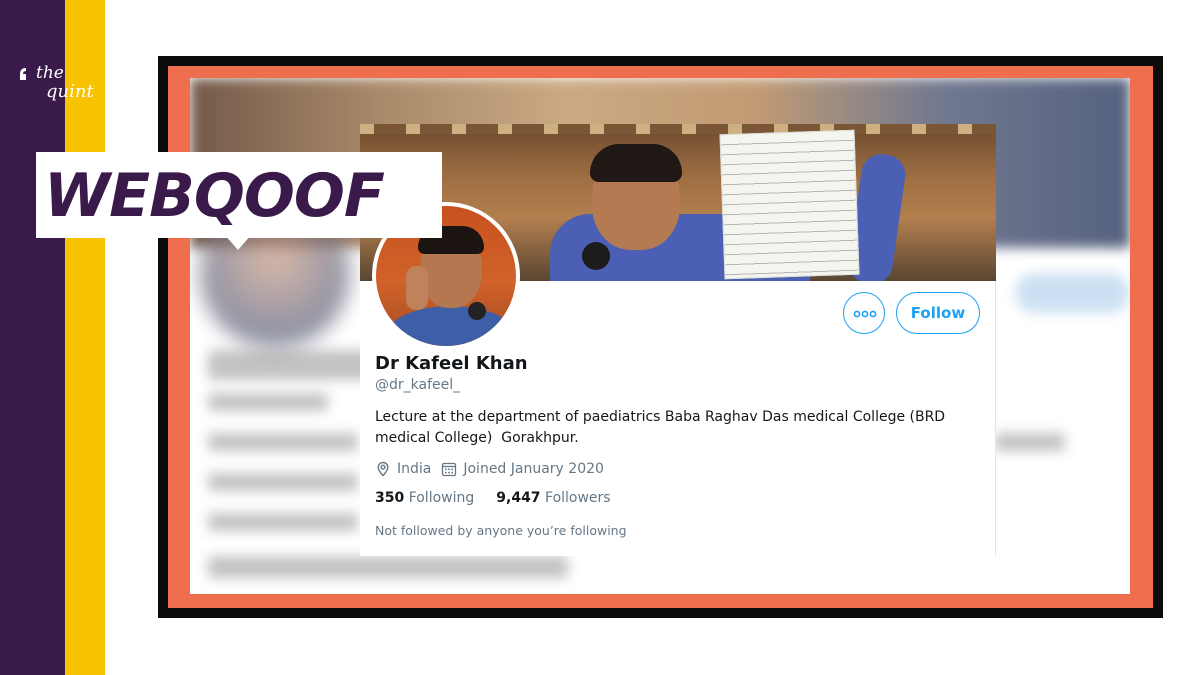  What do you see at coordinates (578, 498) in the screenshot?
I see `followers-label: Followers` at bounding box center [578, 498].